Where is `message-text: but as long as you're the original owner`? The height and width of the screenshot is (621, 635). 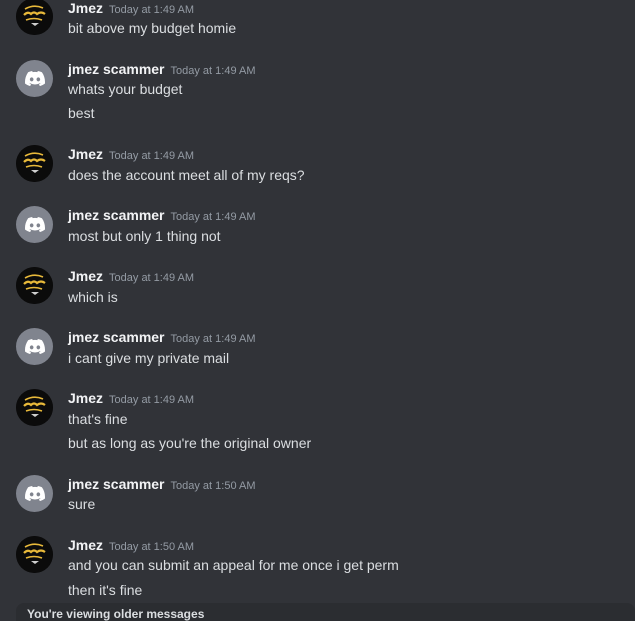
message-text: but as long as you're the original owner is located at coordinates (190, 443).